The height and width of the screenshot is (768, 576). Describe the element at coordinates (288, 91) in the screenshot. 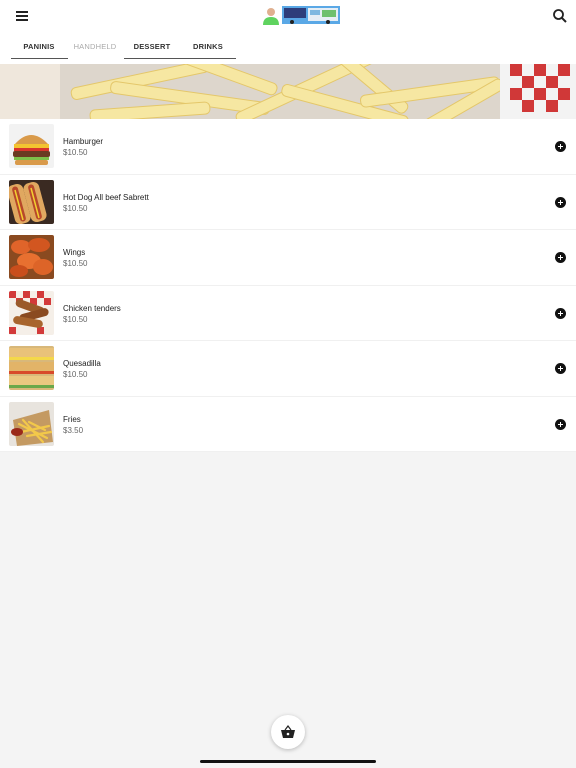

I see `category-banner-image` at that location.